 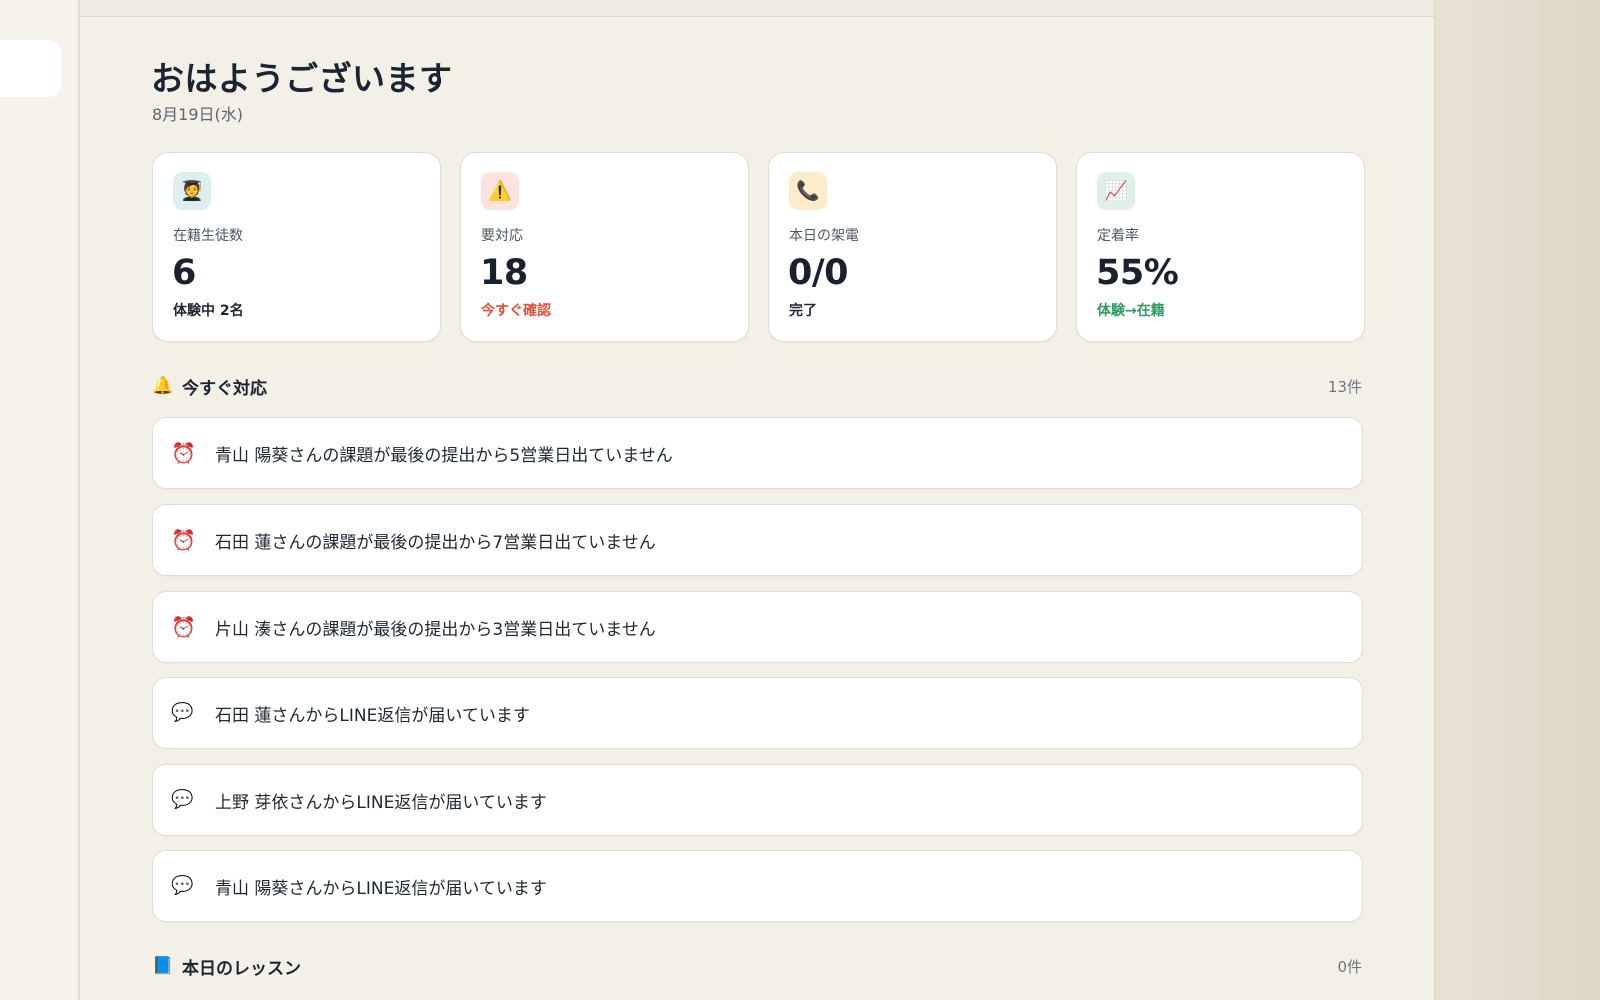 I want to click on alert-item: ⏰ 青山 陽葵さんの課題が最後の提出から5営業日出ていません, so click(x=757, y=453).